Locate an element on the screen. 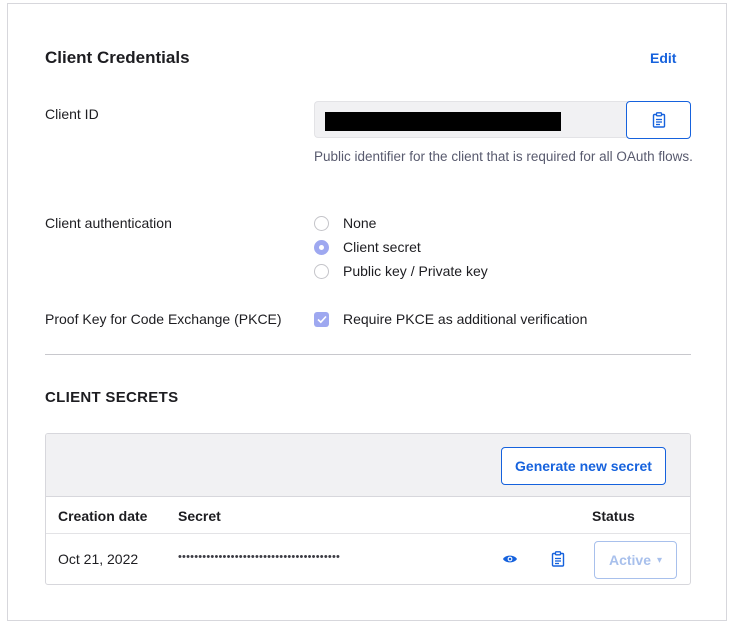 Image resolution: width=733 pixels, height=626 pixels. copy-secret-button is located at coordinates (558, 559).